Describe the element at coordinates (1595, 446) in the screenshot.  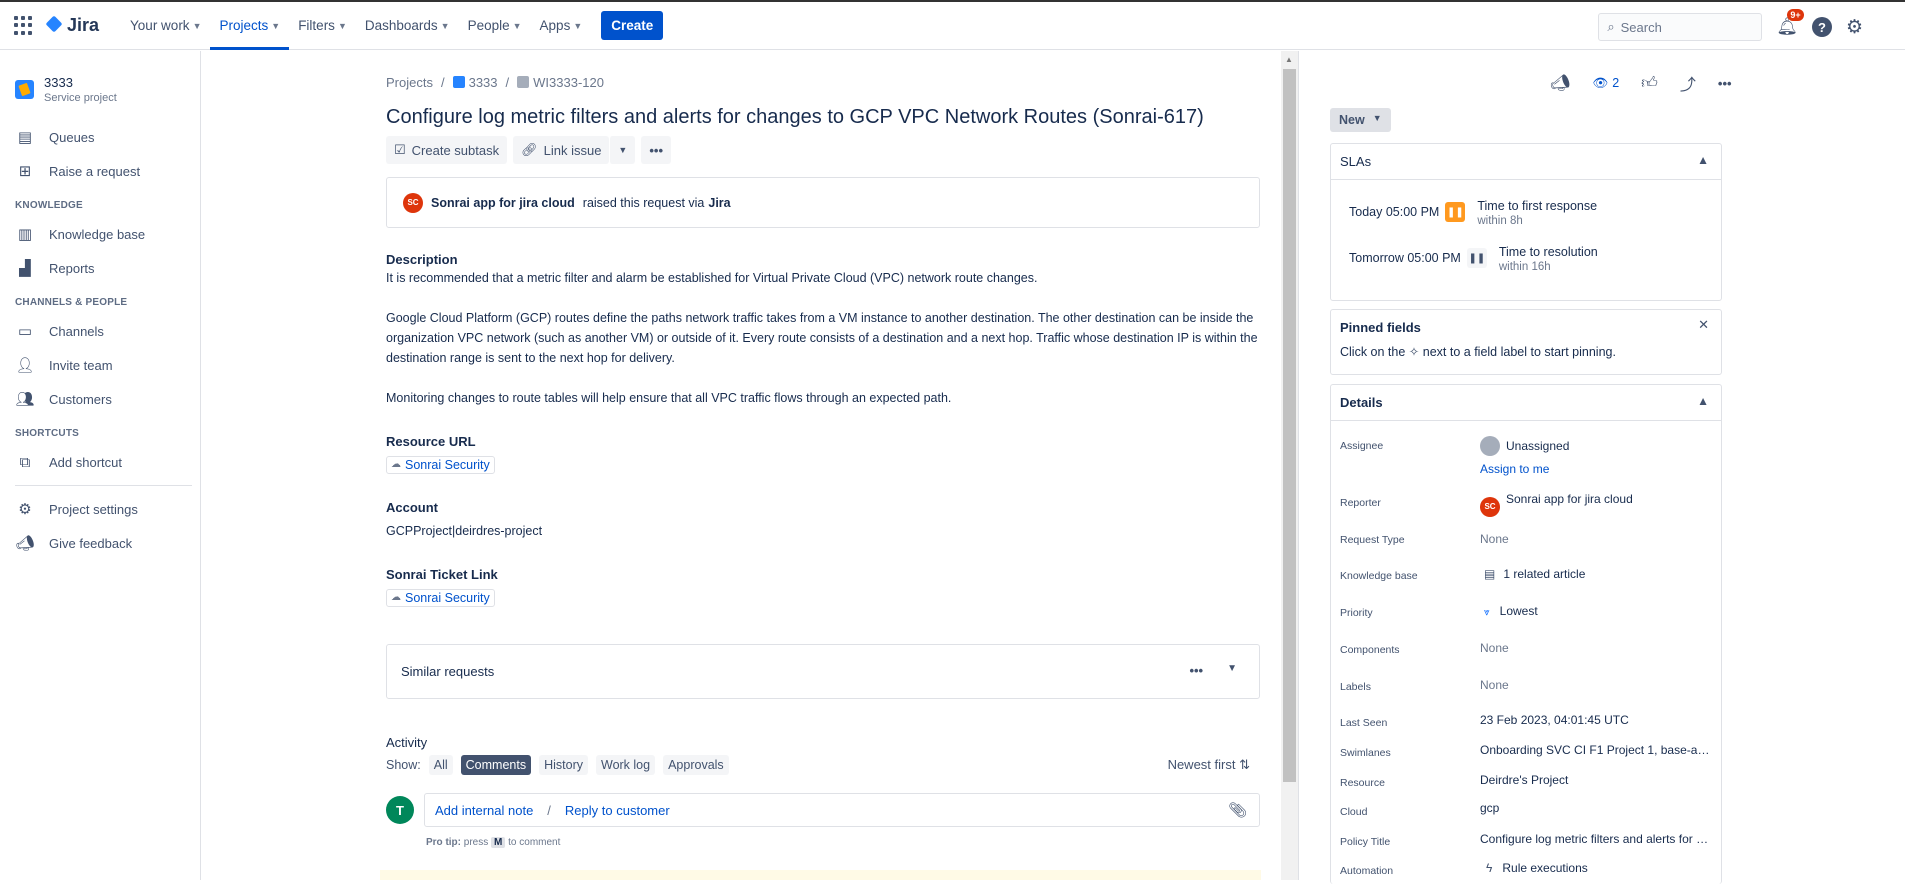
I see `field-value-assignee: Unassigned` at that location.